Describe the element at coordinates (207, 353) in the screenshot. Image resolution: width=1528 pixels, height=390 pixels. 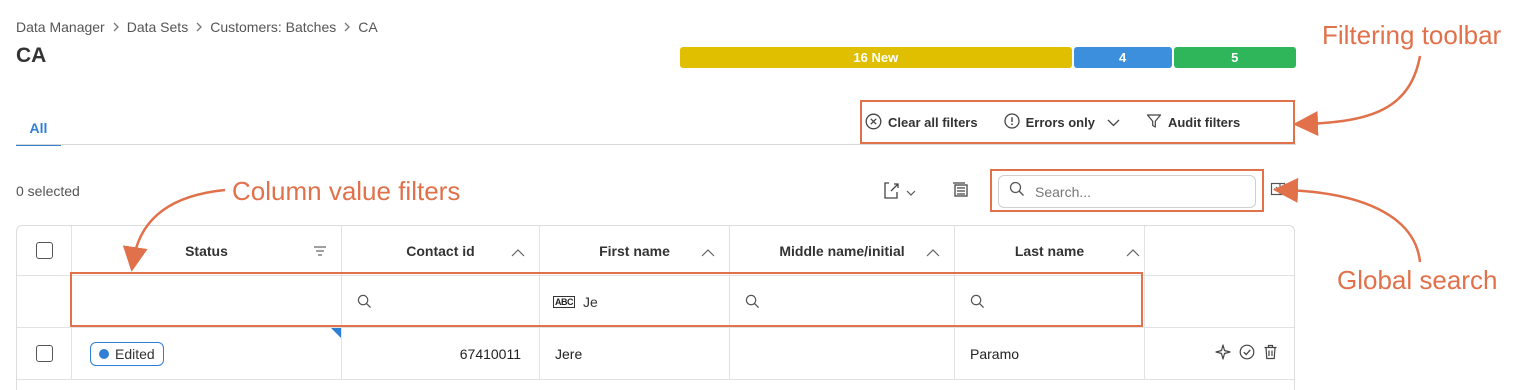
I see `status-cell: Edited` at that location.